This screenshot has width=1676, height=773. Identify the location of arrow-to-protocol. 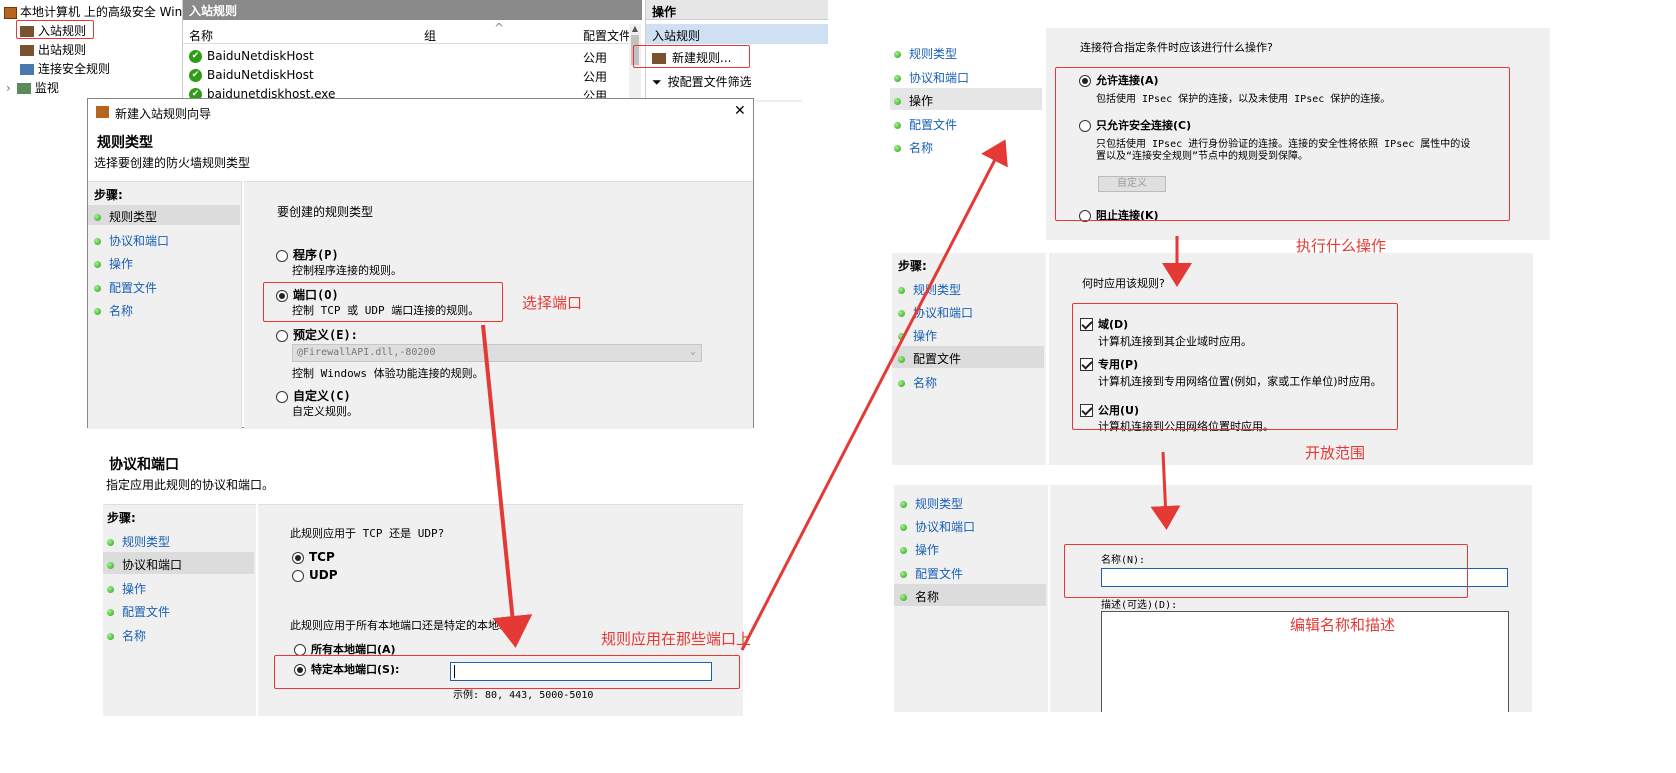
(507, 486).